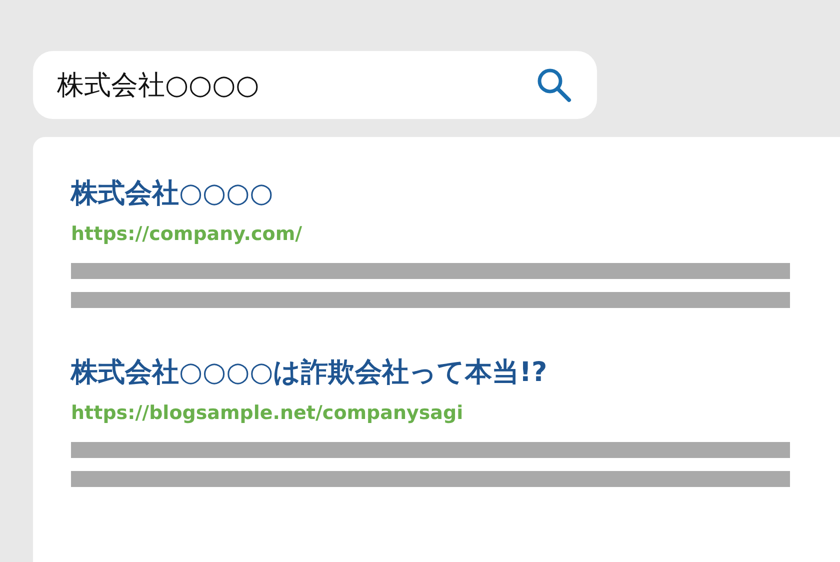 This screenshot has height=562, width=840. I want to click on result-title-link: 株式会社○○○○, so click(172, 193).